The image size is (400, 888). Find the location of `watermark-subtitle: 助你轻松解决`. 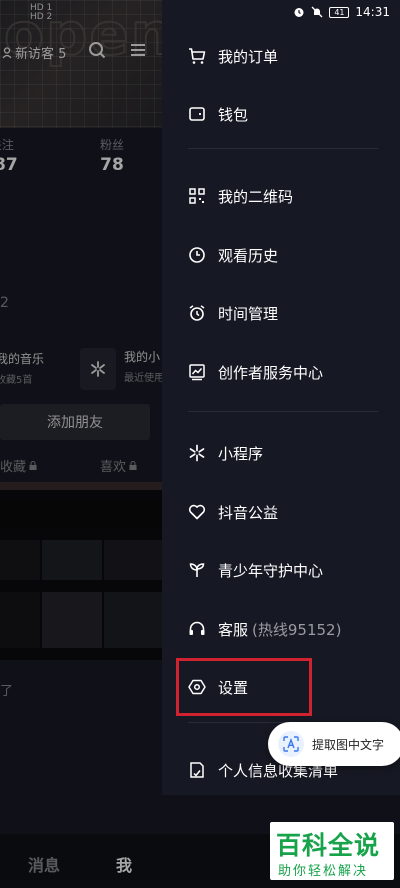

watermark-subtitle: 助你轻松解决 is located at coordinates (323, 871).